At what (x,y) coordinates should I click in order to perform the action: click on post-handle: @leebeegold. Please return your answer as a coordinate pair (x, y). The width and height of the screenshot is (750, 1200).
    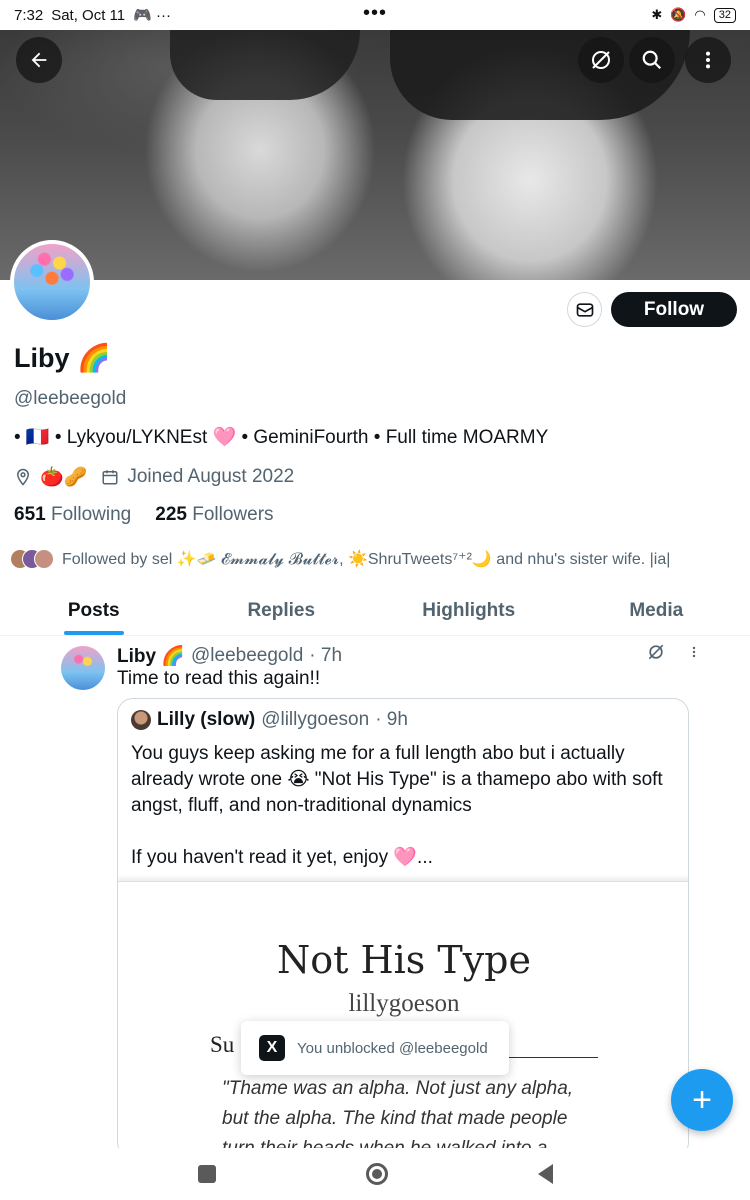
    Looking at the image, I should click on (247, 656).